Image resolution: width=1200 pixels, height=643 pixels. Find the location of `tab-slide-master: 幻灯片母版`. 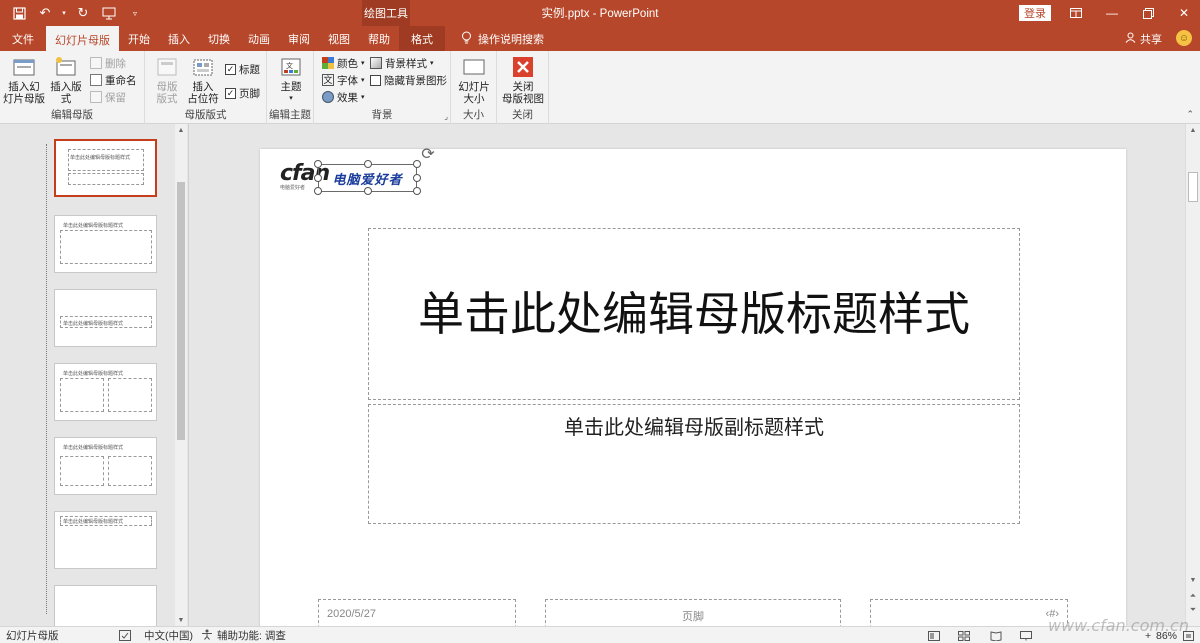

tab-slide-master: 幻灯片母版 is located at coordinates (82, 38).